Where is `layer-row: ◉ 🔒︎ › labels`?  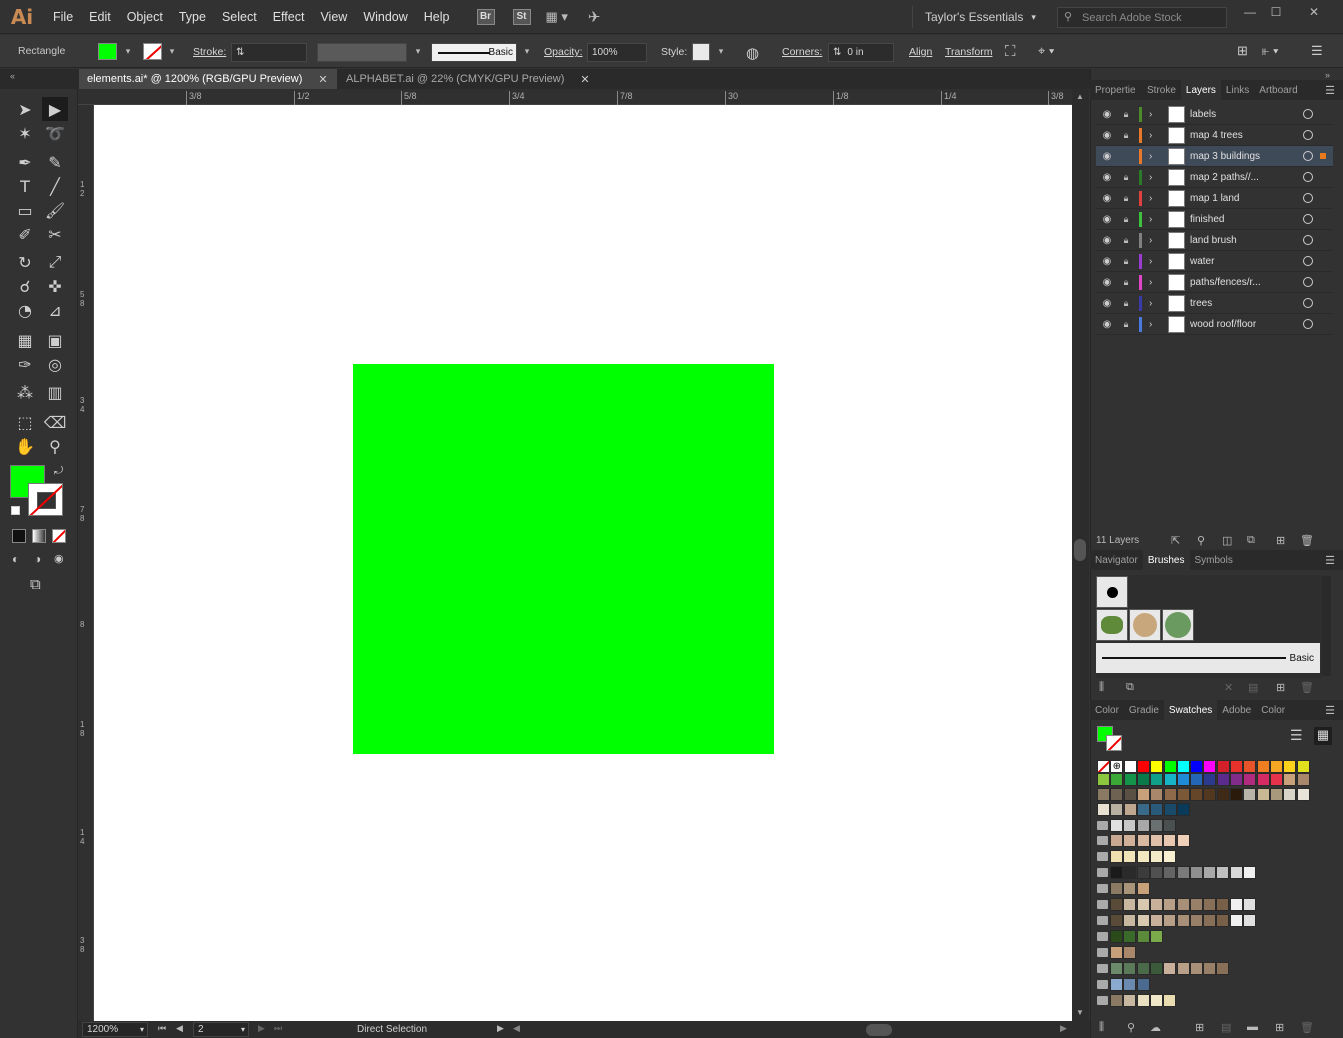 layer-row: ◉ 🔒︎ › labels is located at coordinates (1214, 114).